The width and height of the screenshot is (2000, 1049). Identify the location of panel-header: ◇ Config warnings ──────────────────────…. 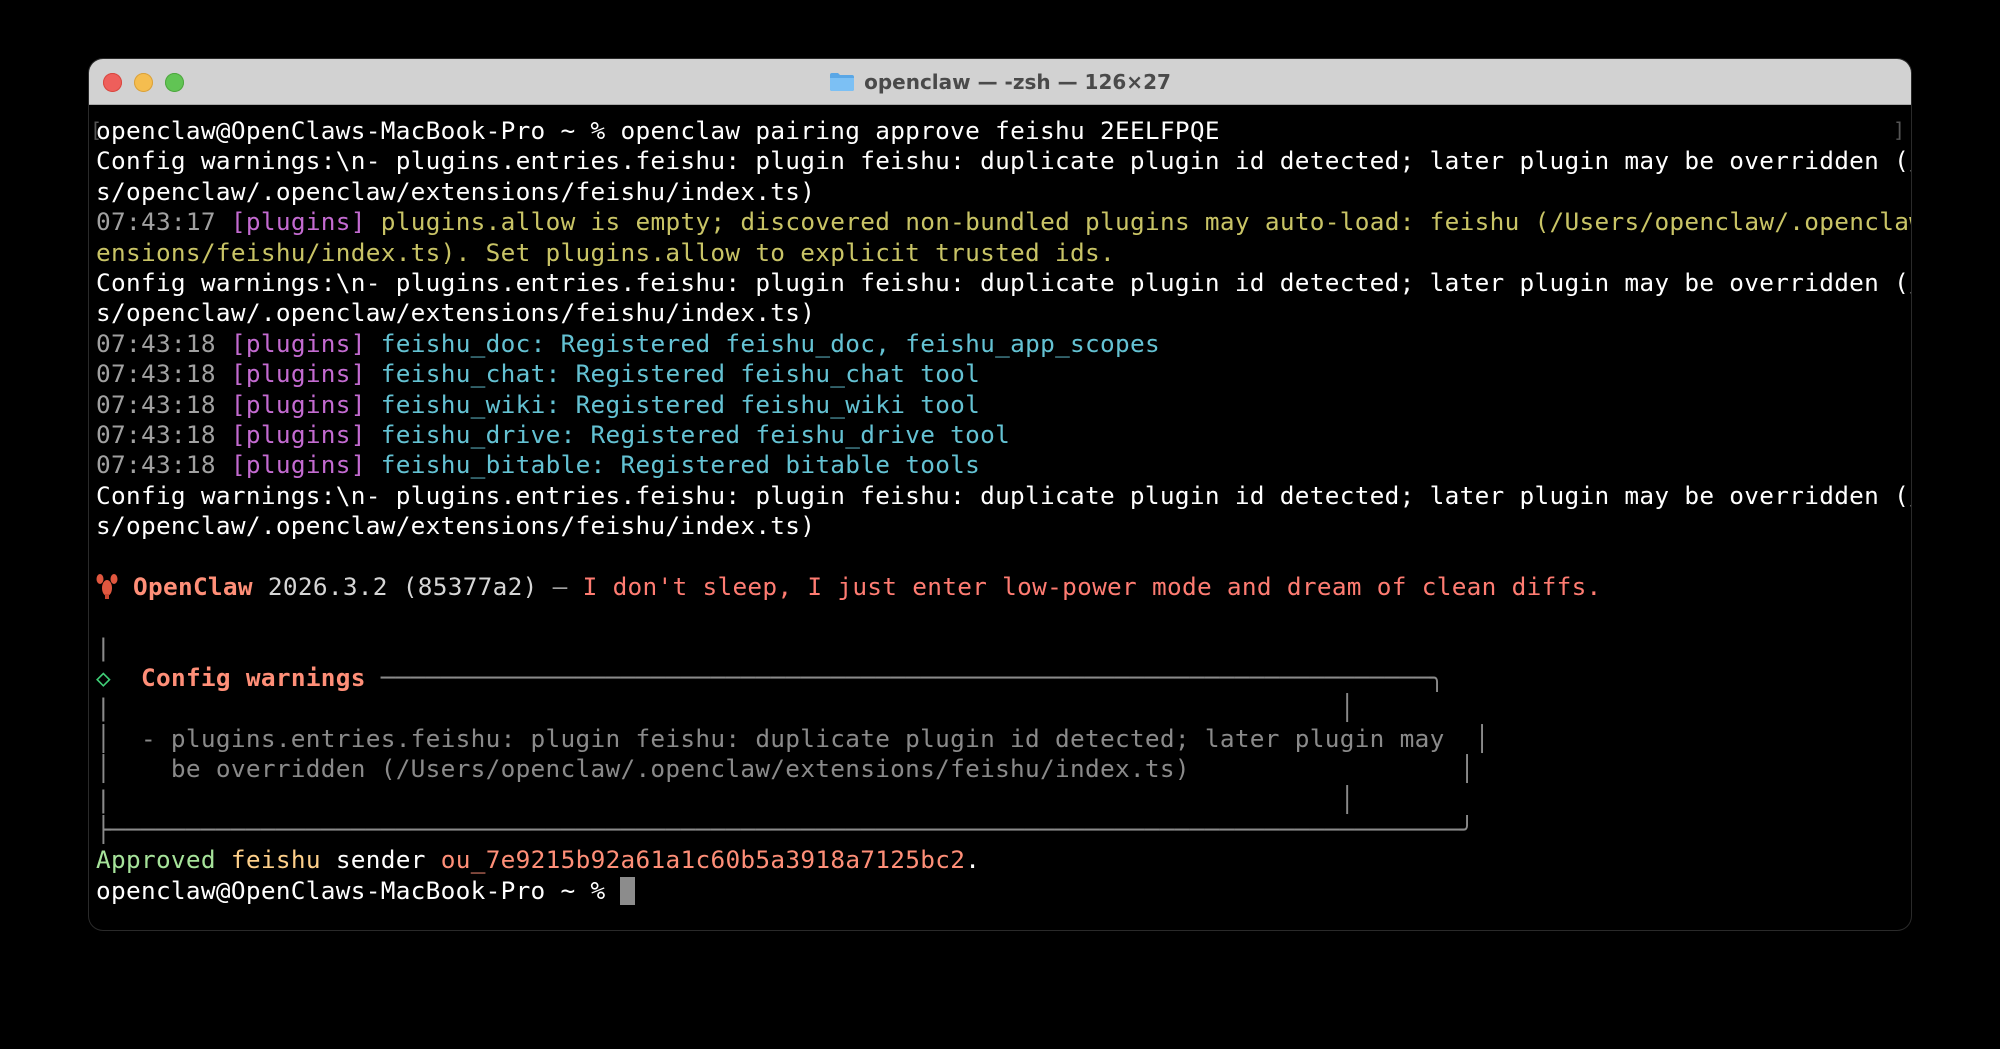
(1003, 678).